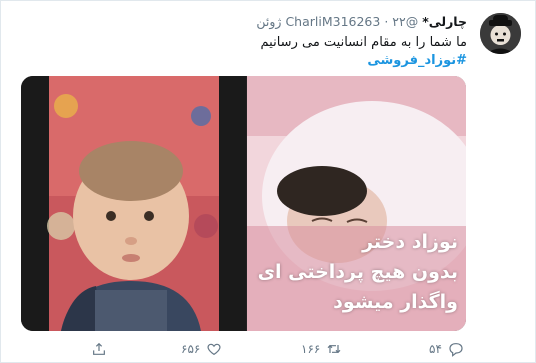 Image resolution: width=536 pixels, height=363 pixels. What do you see at coordinates (201, 349) in the screenshot?
I see `like-button: ۶۵۶` at bounding box center [201, 349].